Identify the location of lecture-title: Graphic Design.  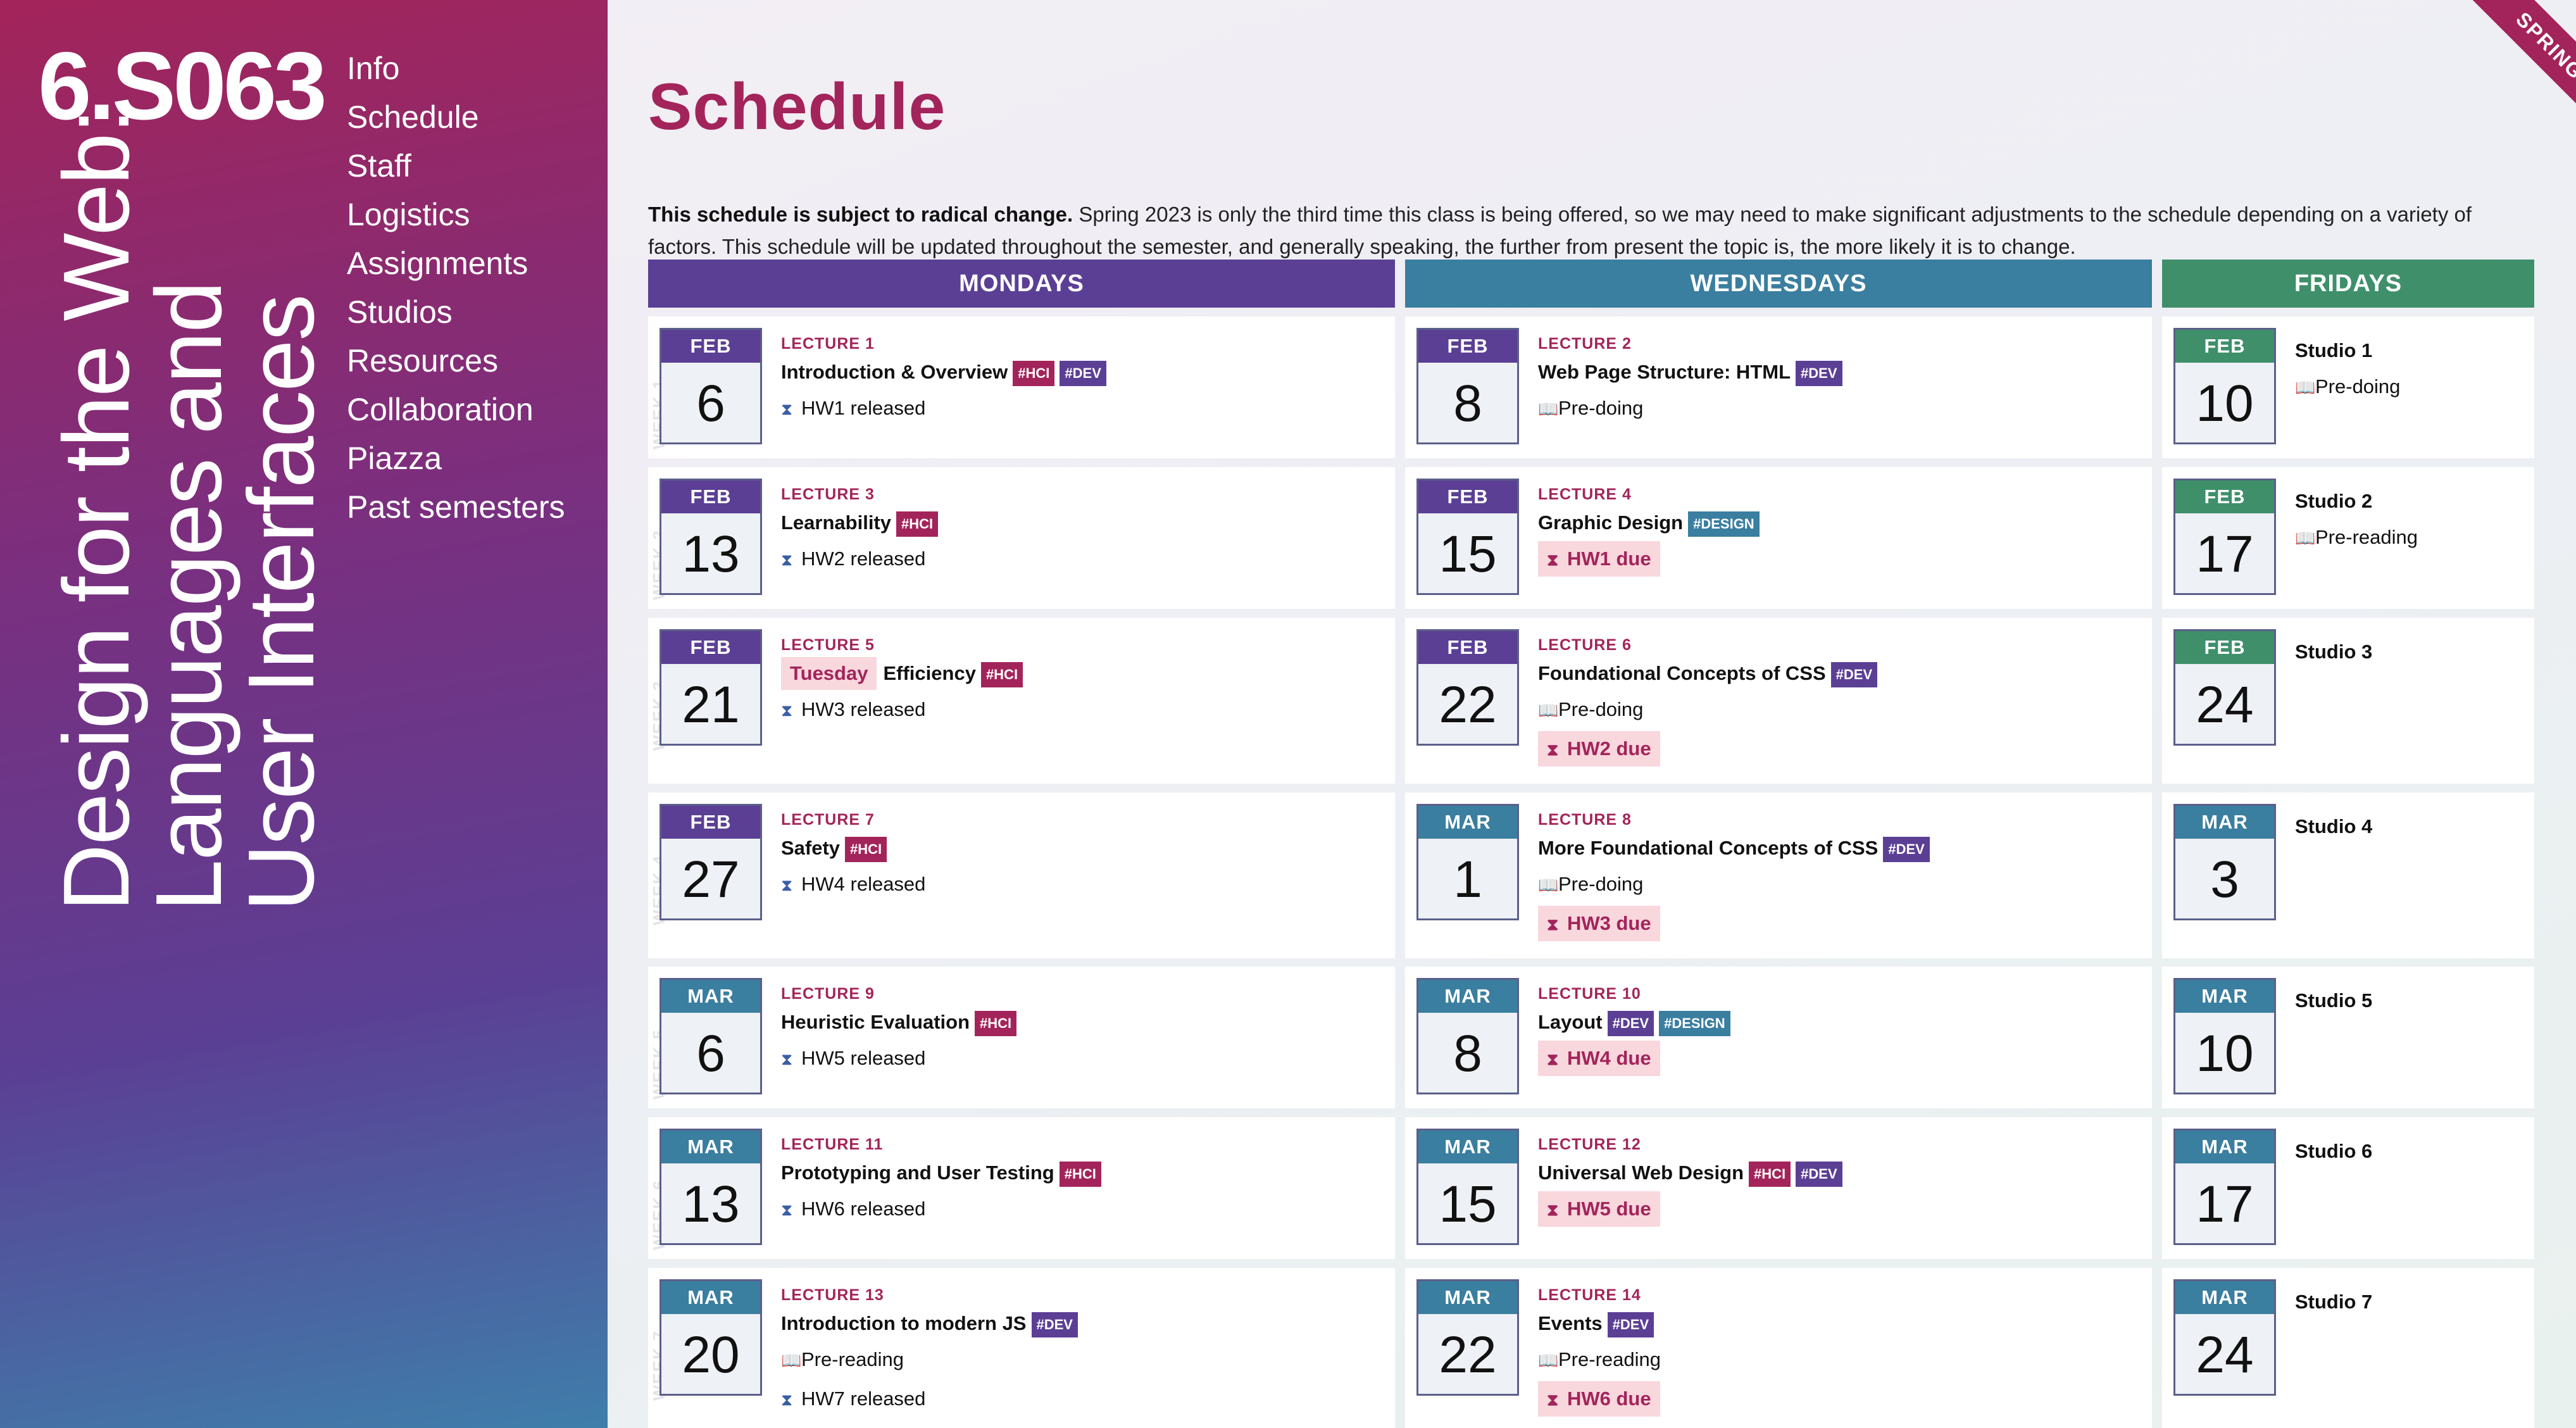
(1610, 522).